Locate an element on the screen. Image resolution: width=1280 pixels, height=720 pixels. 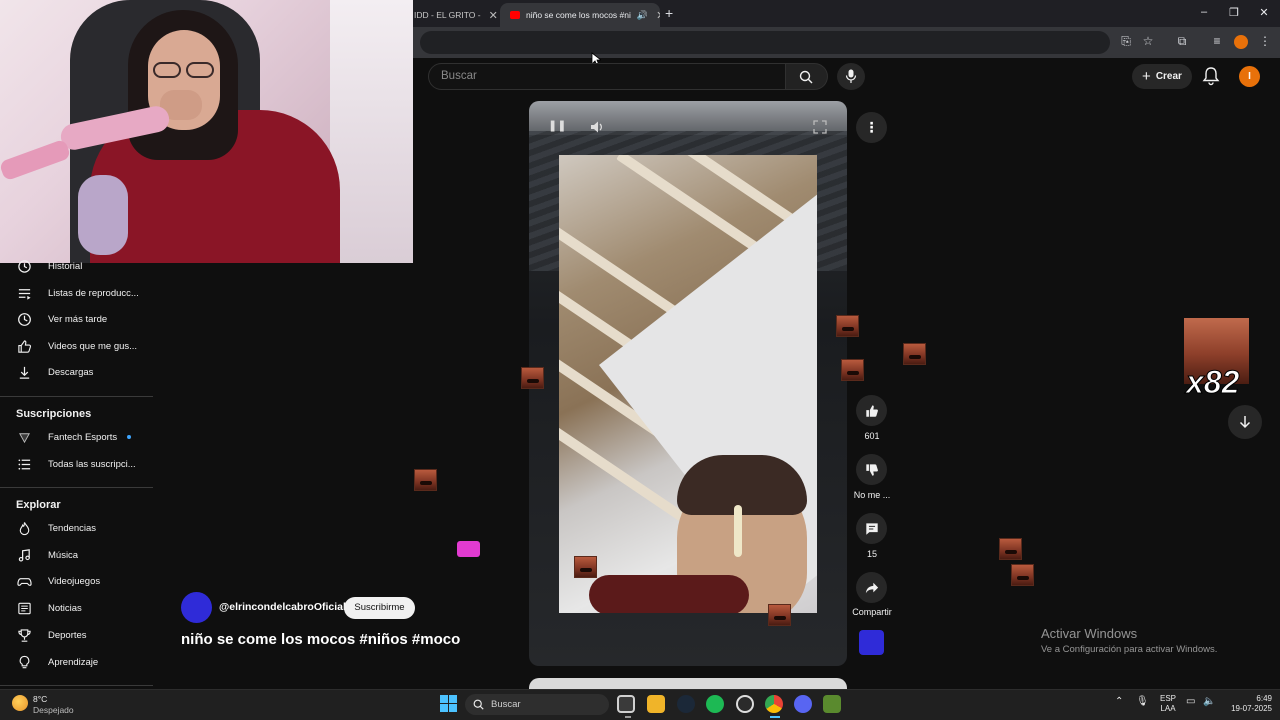
pause-icon: ❚❚ is located at coordinates (557, 126).